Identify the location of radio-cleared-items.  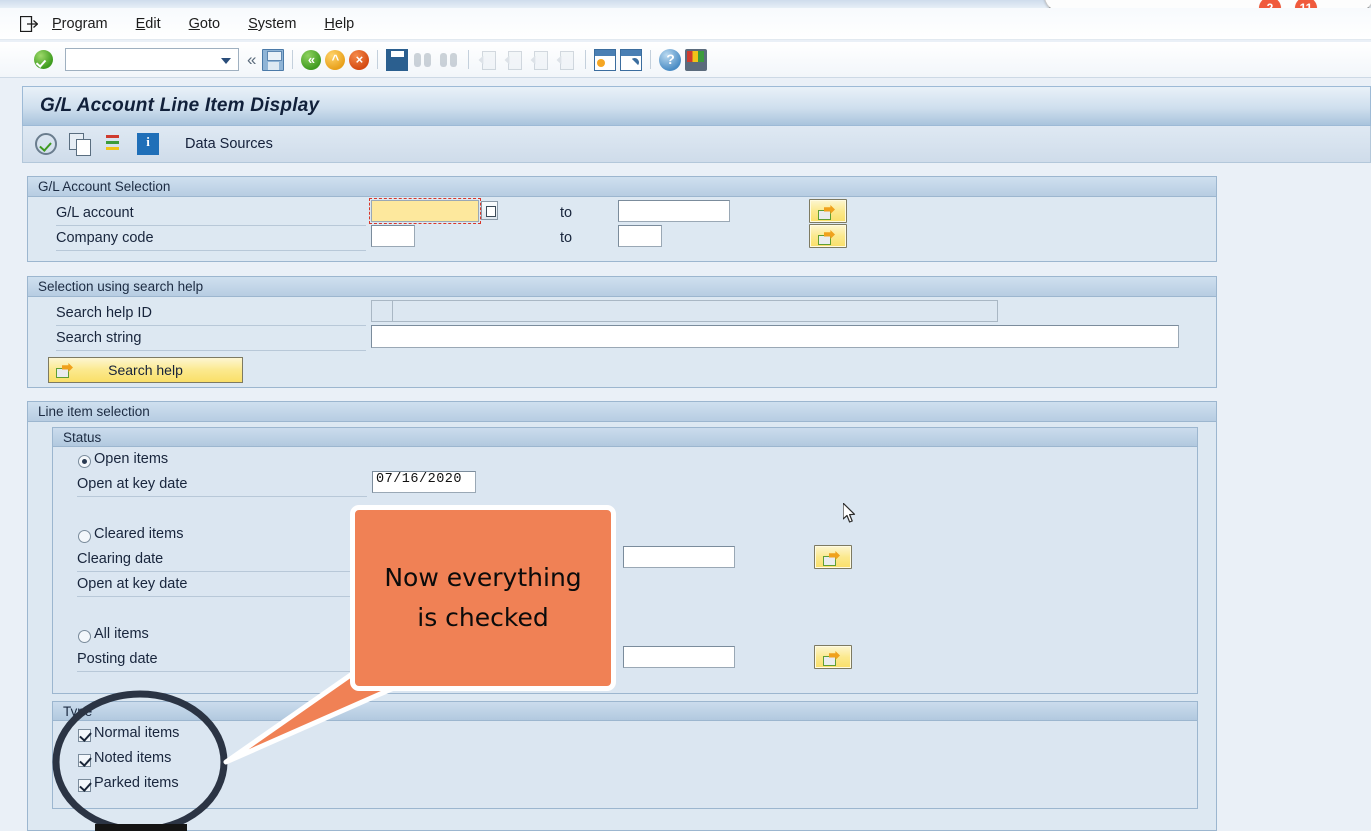
(84, 536).